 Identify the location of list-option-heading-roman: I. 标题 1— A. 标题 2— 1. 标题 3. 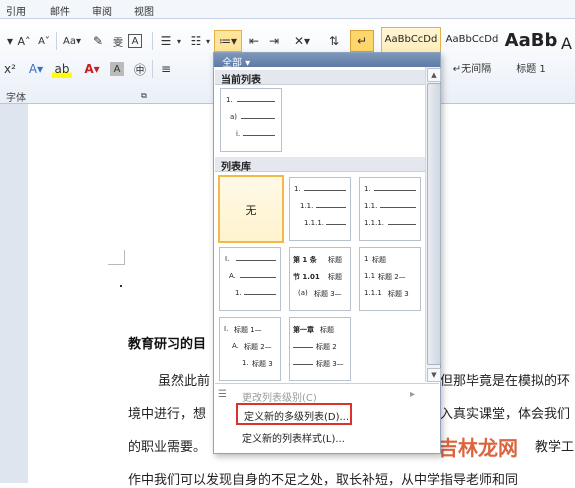
(250, 349).